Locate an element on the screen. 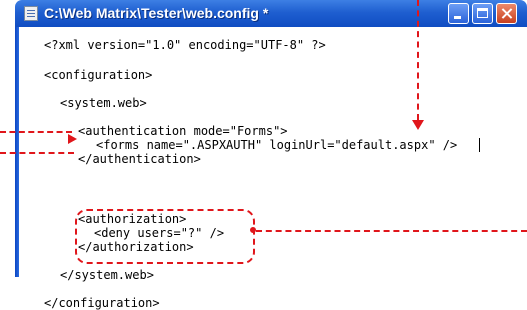 The width and height of the screenshot is (527, 310). code-line: <system.web> is located at coordinates (103, 103).